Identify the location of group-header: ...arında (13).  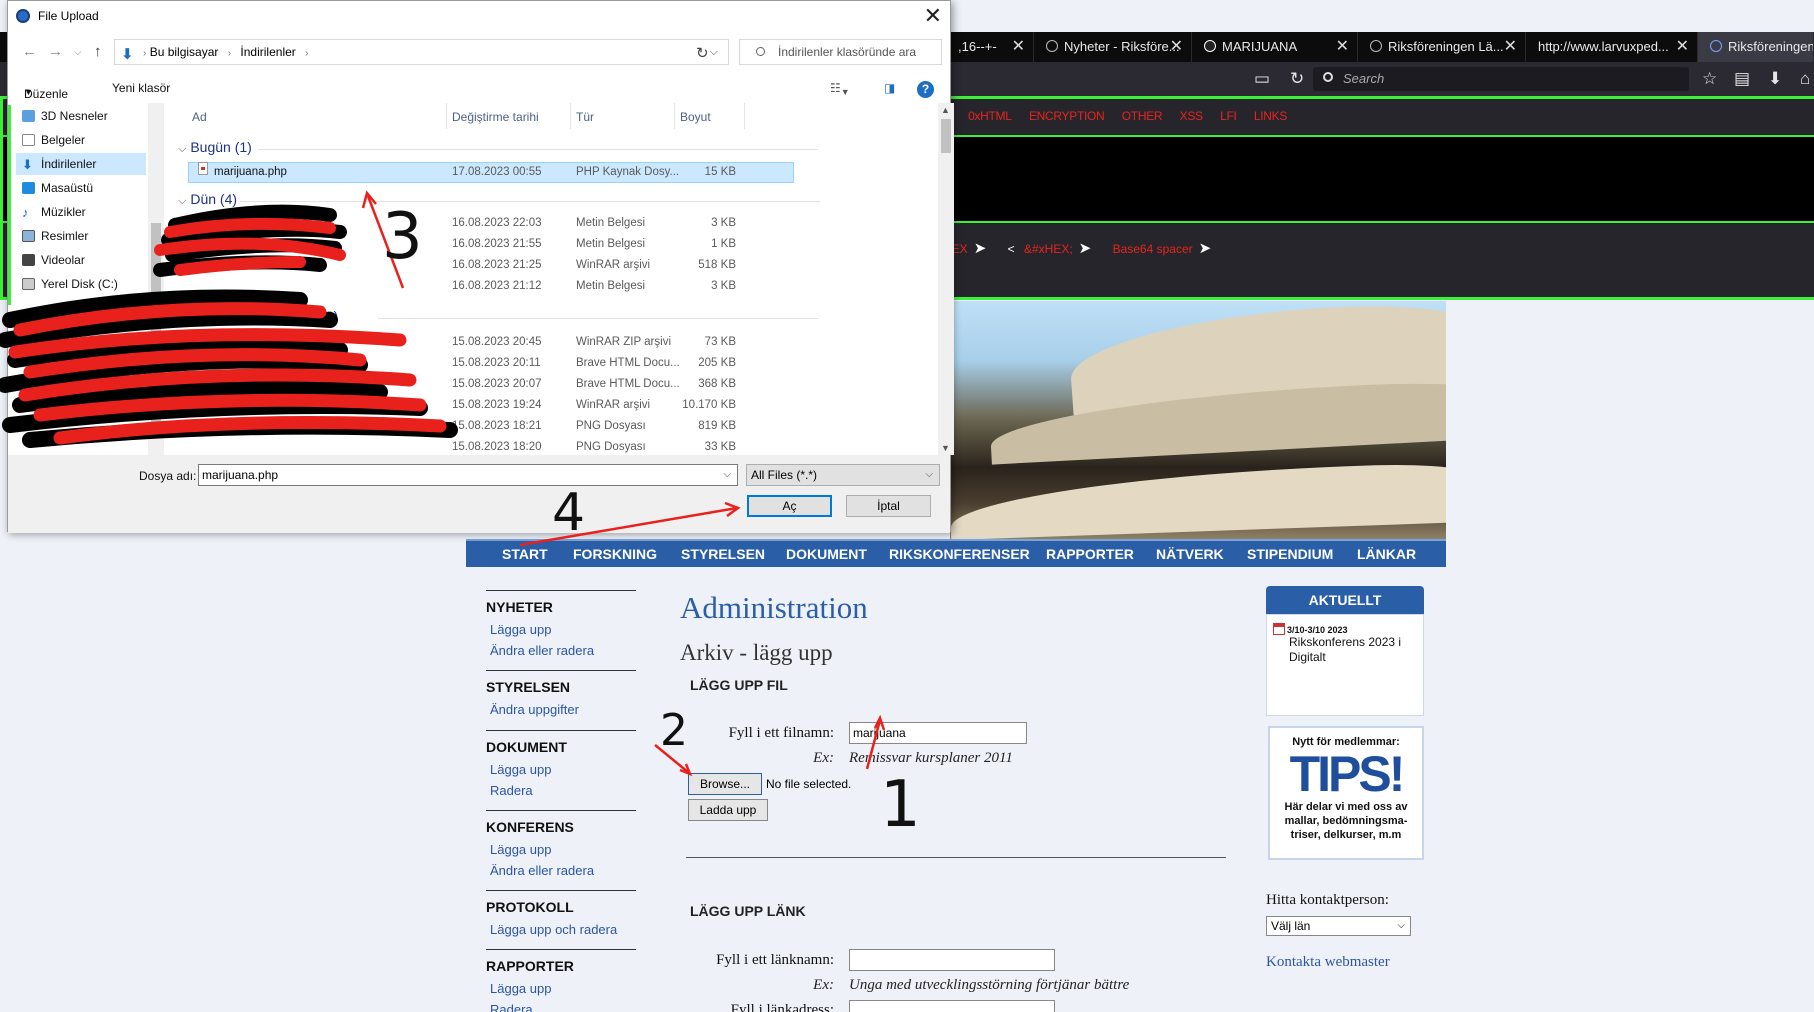
(298, 316).